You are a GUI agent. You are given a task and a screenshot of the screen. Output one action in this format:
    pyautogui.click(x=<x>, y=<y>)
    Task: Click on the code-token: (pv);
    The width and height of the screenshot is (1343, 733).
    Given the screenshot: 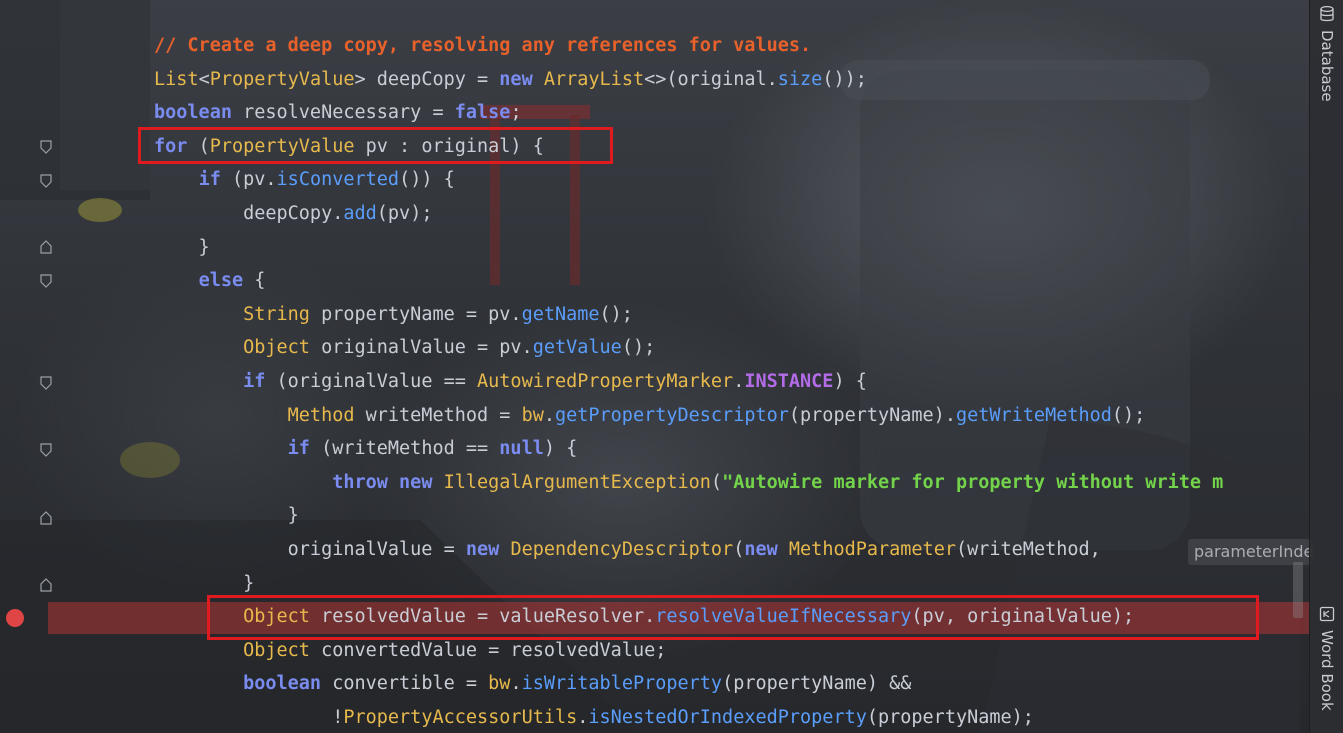 What is the action you would take?
    pyautogui.click(x=404, y=213)
    